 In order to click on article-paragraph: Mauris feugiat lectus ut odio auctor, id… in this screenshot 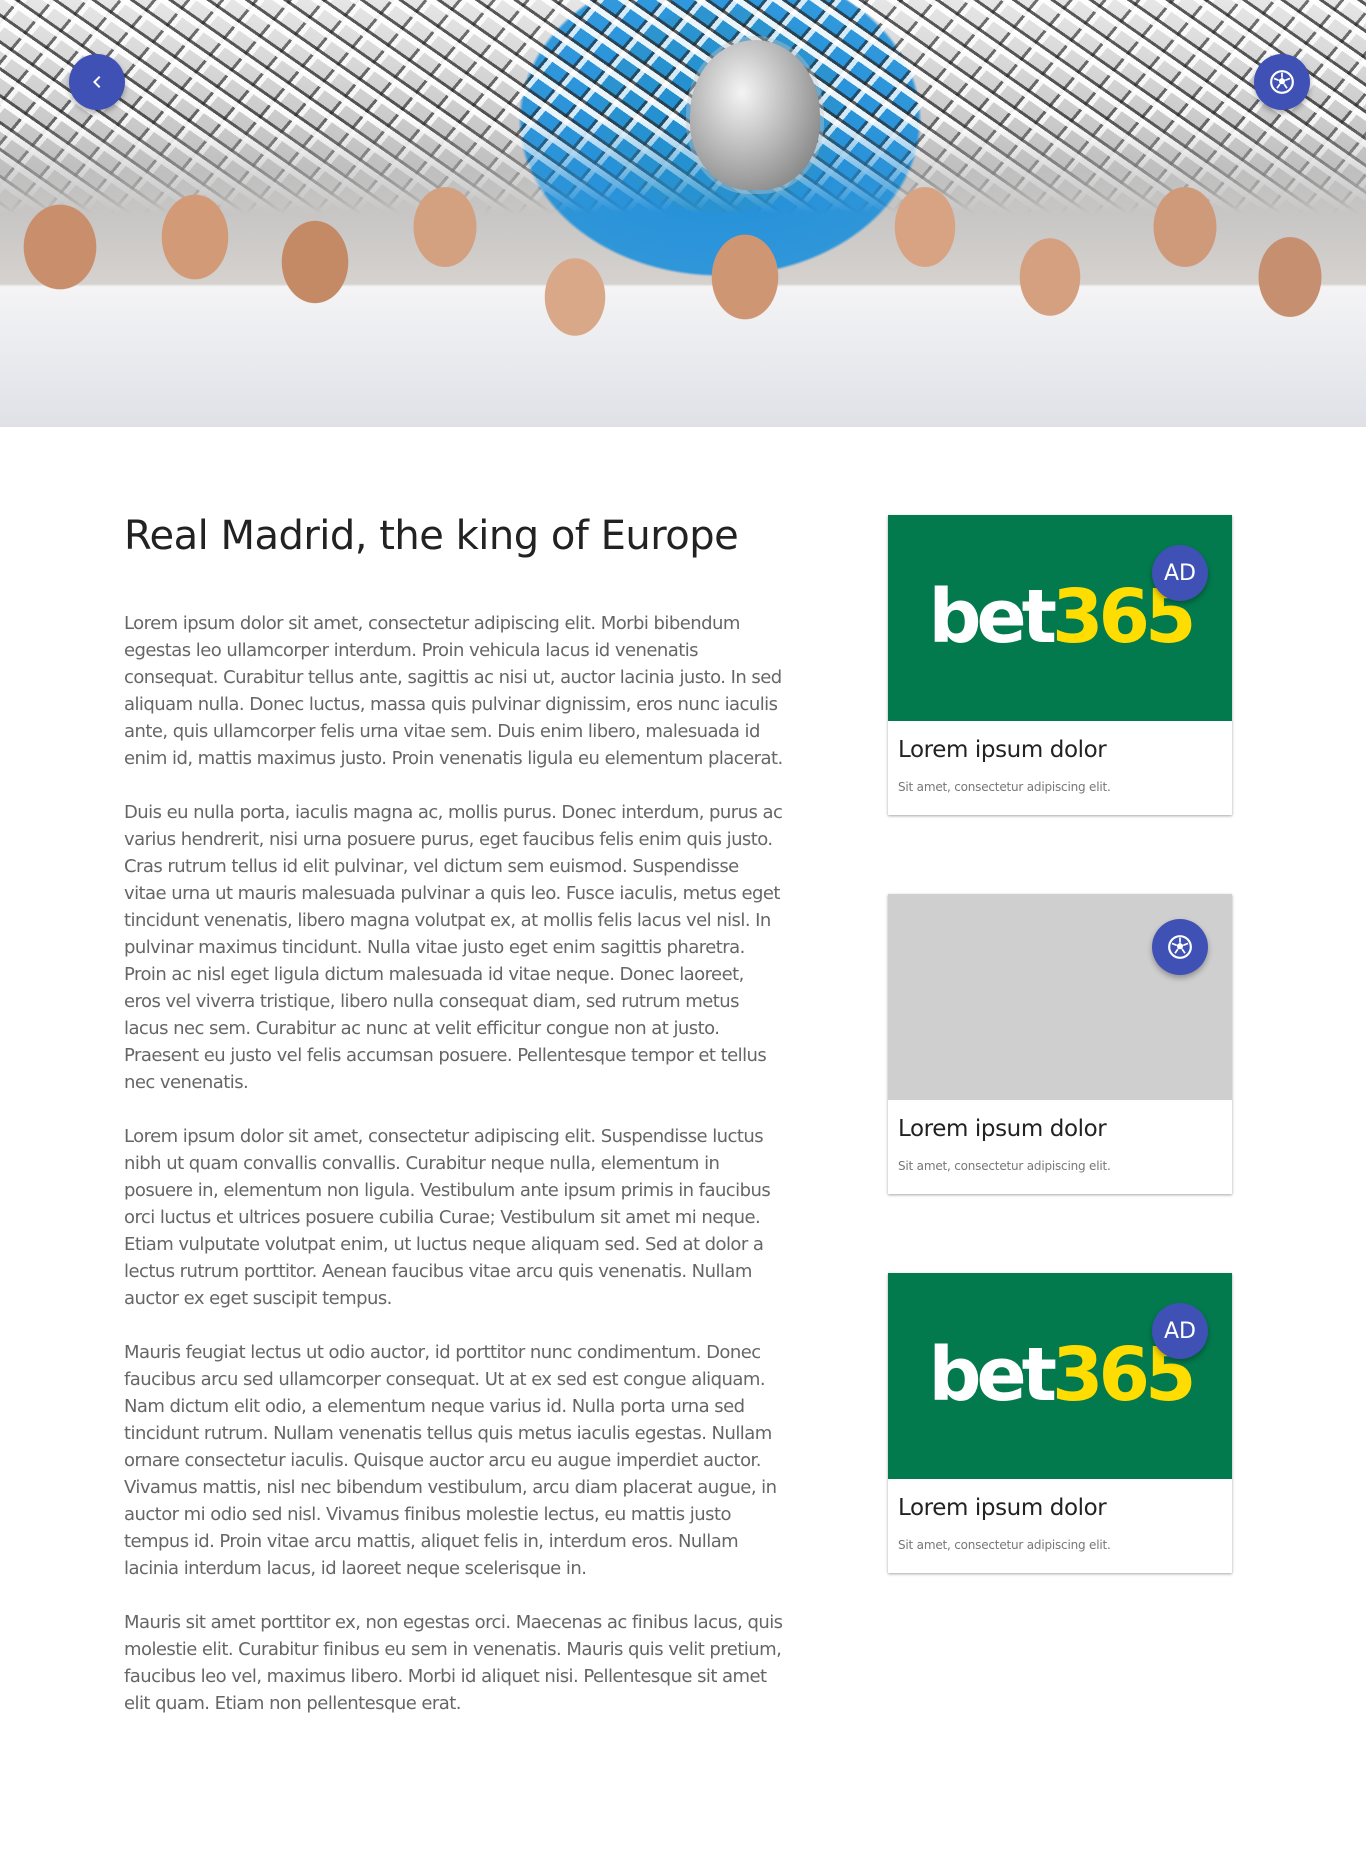, I will do `click(450, 1460)`.